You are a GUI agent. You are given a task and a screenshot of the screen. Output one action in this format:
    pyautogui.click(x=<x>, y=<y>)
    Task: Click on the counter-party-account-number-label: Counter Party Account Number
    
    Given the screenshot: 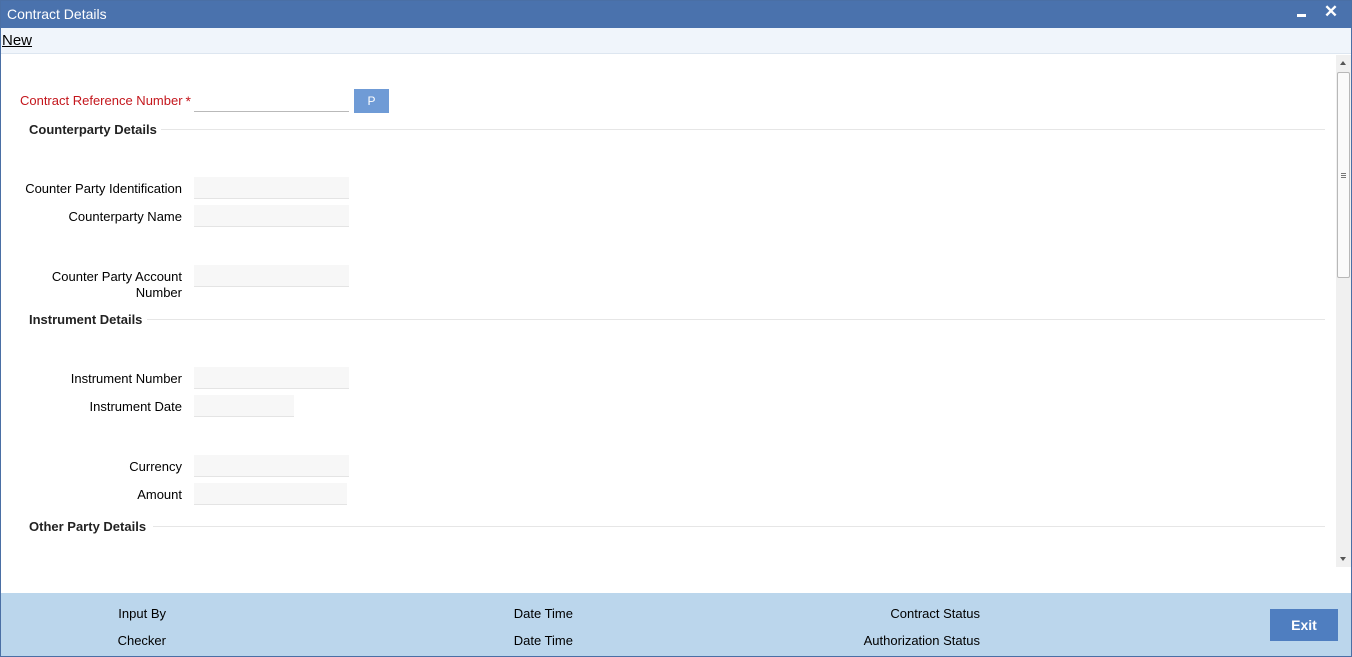 What is the action you would take?
    pyautogui.click(x=91, y=285)
    